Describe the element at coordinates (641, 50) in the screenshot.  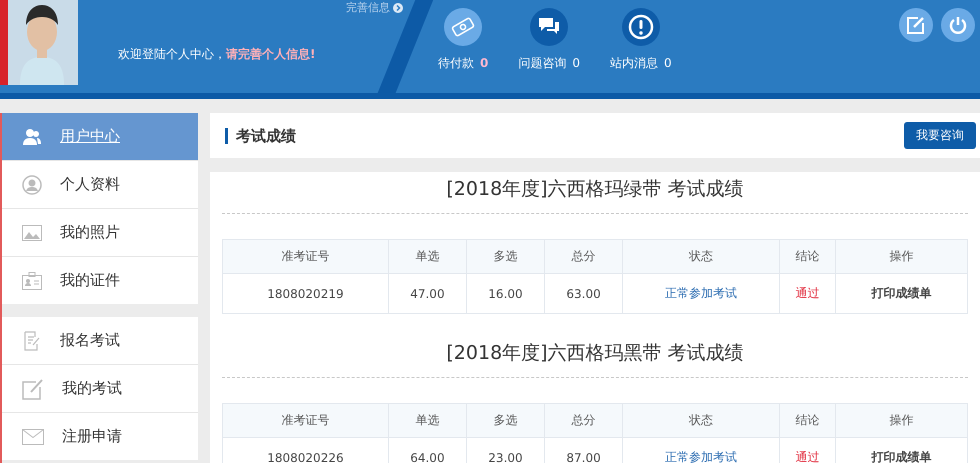
I see `stat-link: 站内消息 0` at that location.